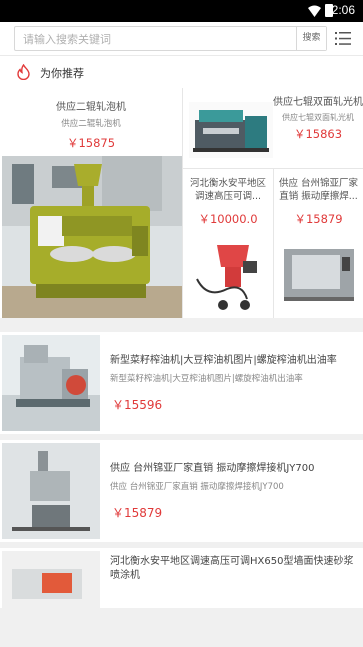  I want to click on menu-icon, so click(343, 38).